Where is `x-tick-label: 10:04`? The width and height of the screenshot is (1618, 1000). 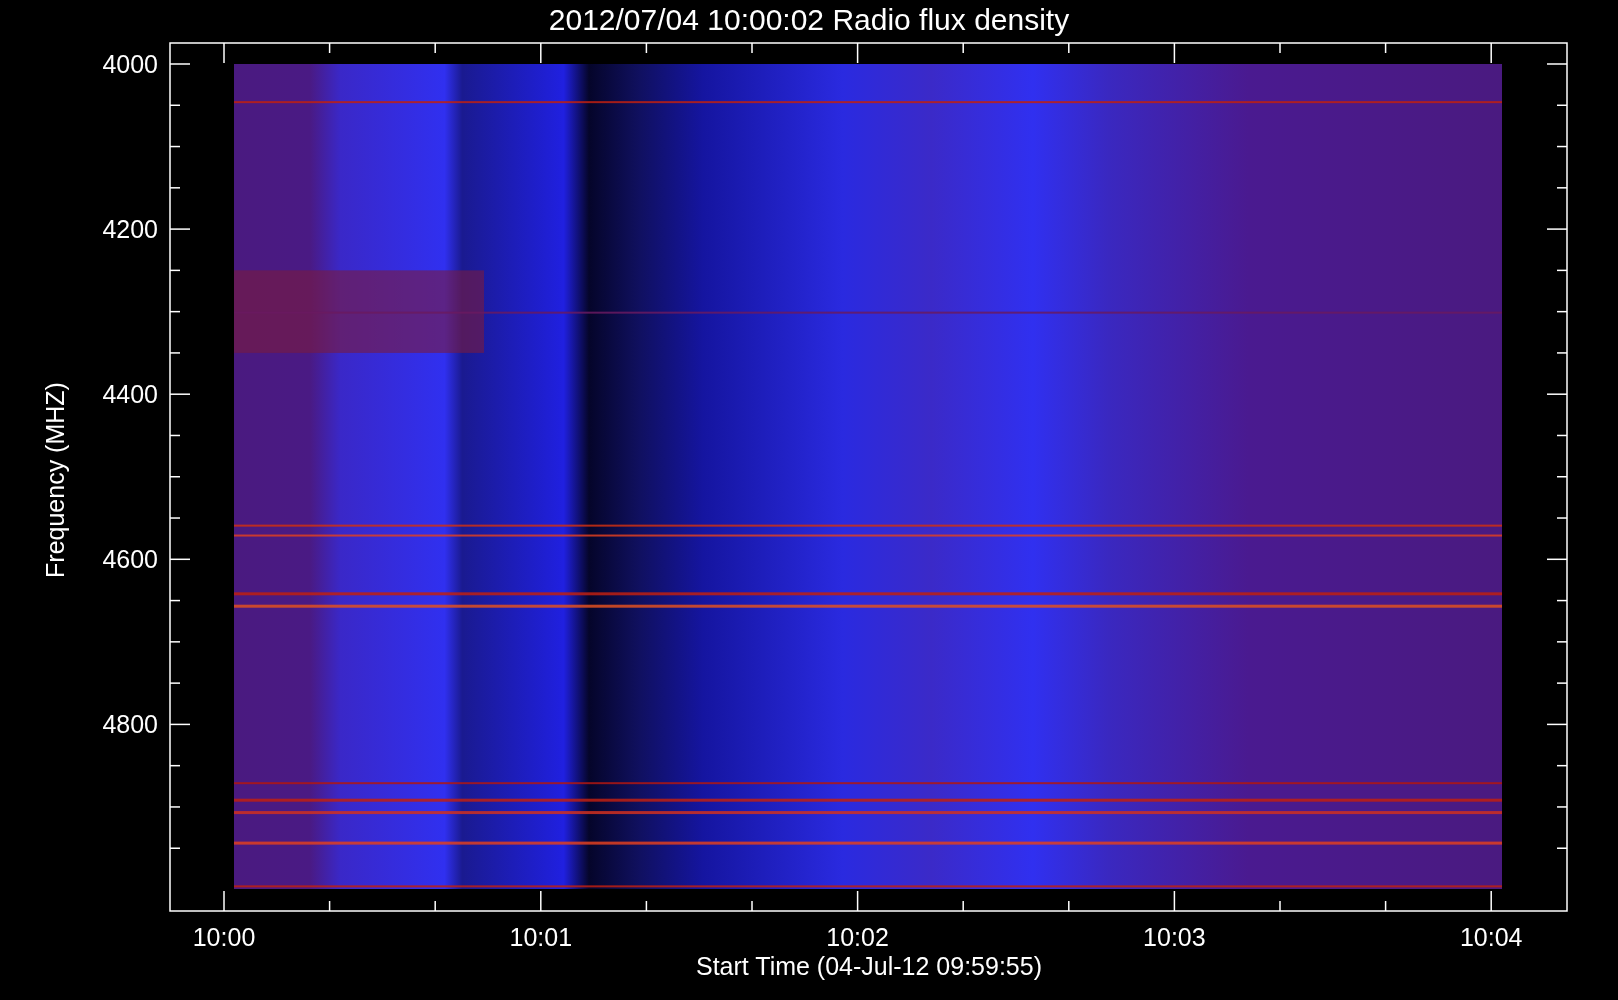 x-tick-label: 10:04 is located at coordinates (1491, 937).